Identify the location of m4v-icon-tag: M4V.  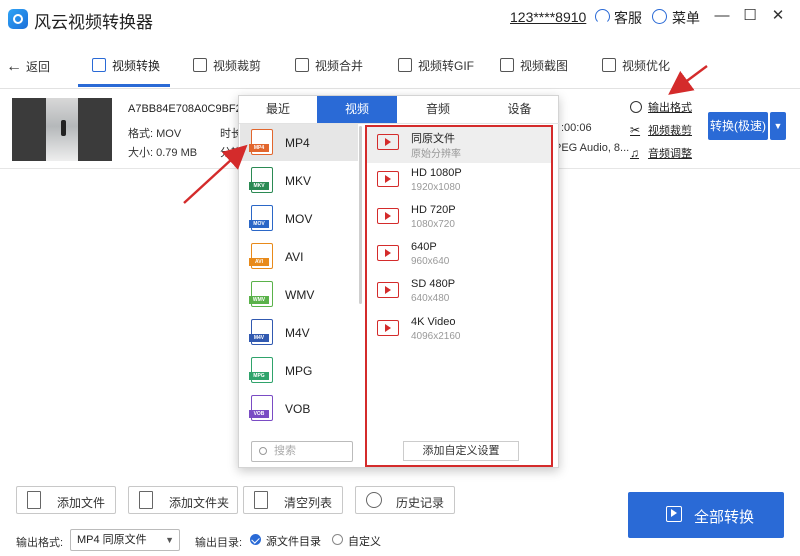
(259, 338).